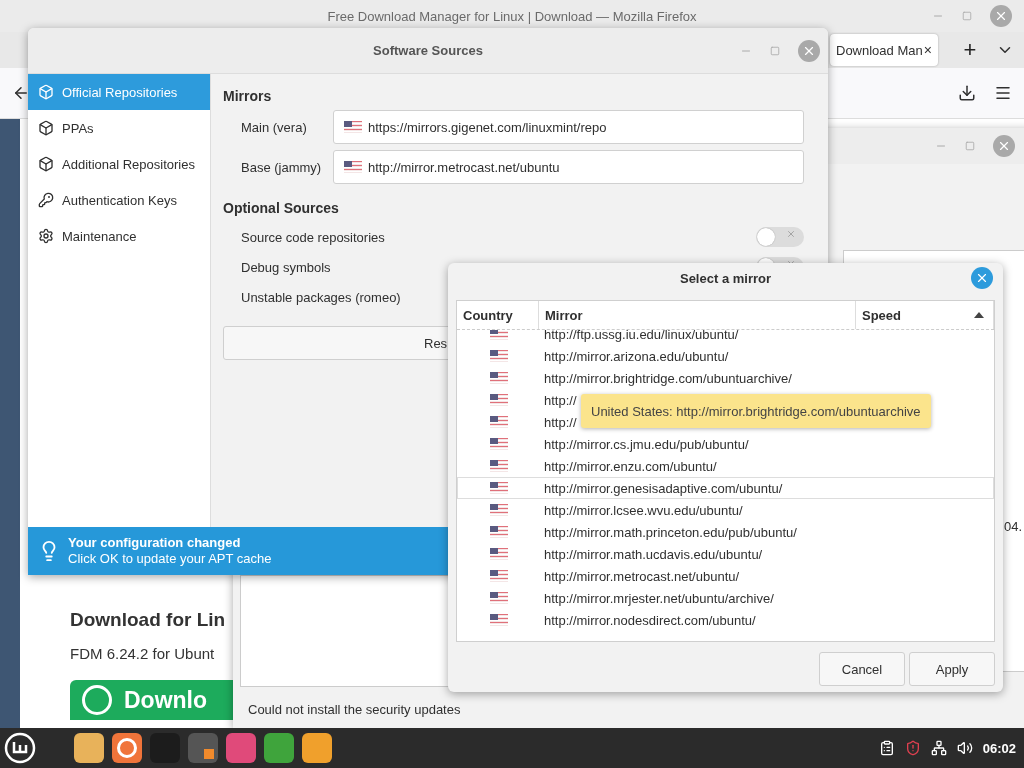 Image resolution: width=1024 pixels, height=768 pixels. What do you see at coordinates (281, 208) in the screenshot?
I see `section-heading: Optional Sources` at bounding box center [281, 208].